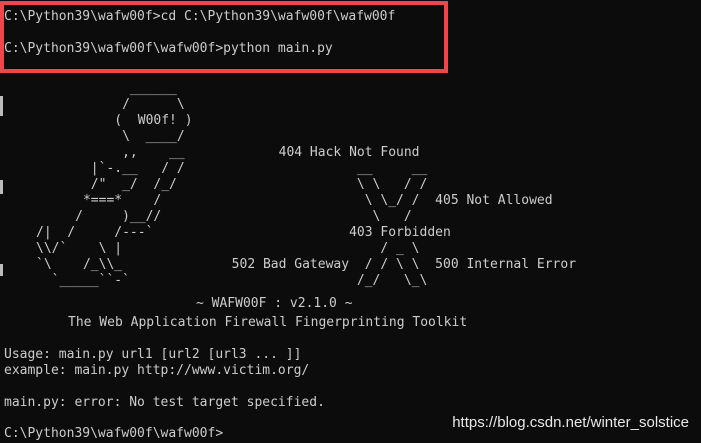  Describe the element at coordinates (113, 434) in the screenshot. I see `prompt-line: C:\Python39\wafw00f\wafw00f>` at that location.